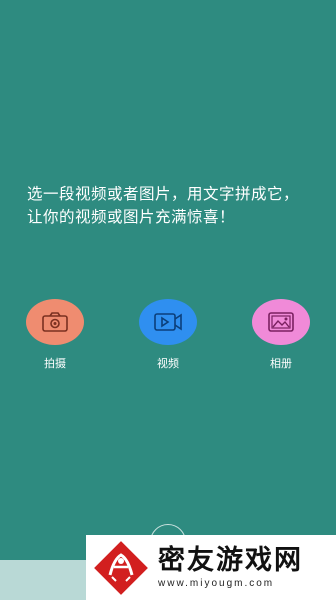 This screenshot has height=600, width=336. What do you see at coordinates (230, 560) in the screenshot?
I see `watermark-title: 密友游戏网` at bounding box center [230, 560].